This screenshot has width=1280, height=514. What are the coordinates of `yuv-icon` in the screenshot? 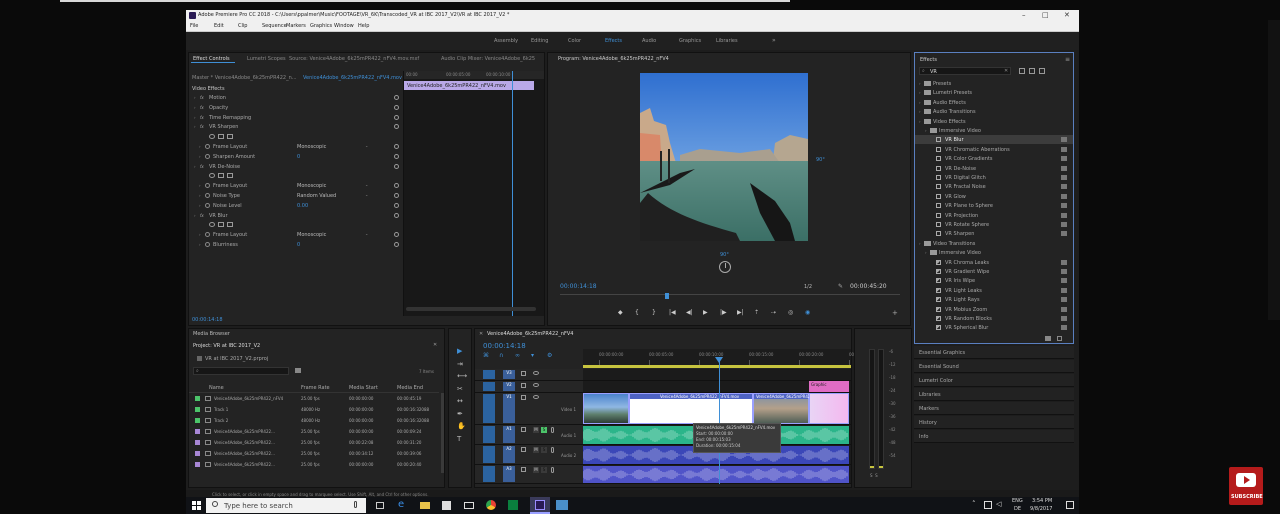 It's located at (1042, 71).